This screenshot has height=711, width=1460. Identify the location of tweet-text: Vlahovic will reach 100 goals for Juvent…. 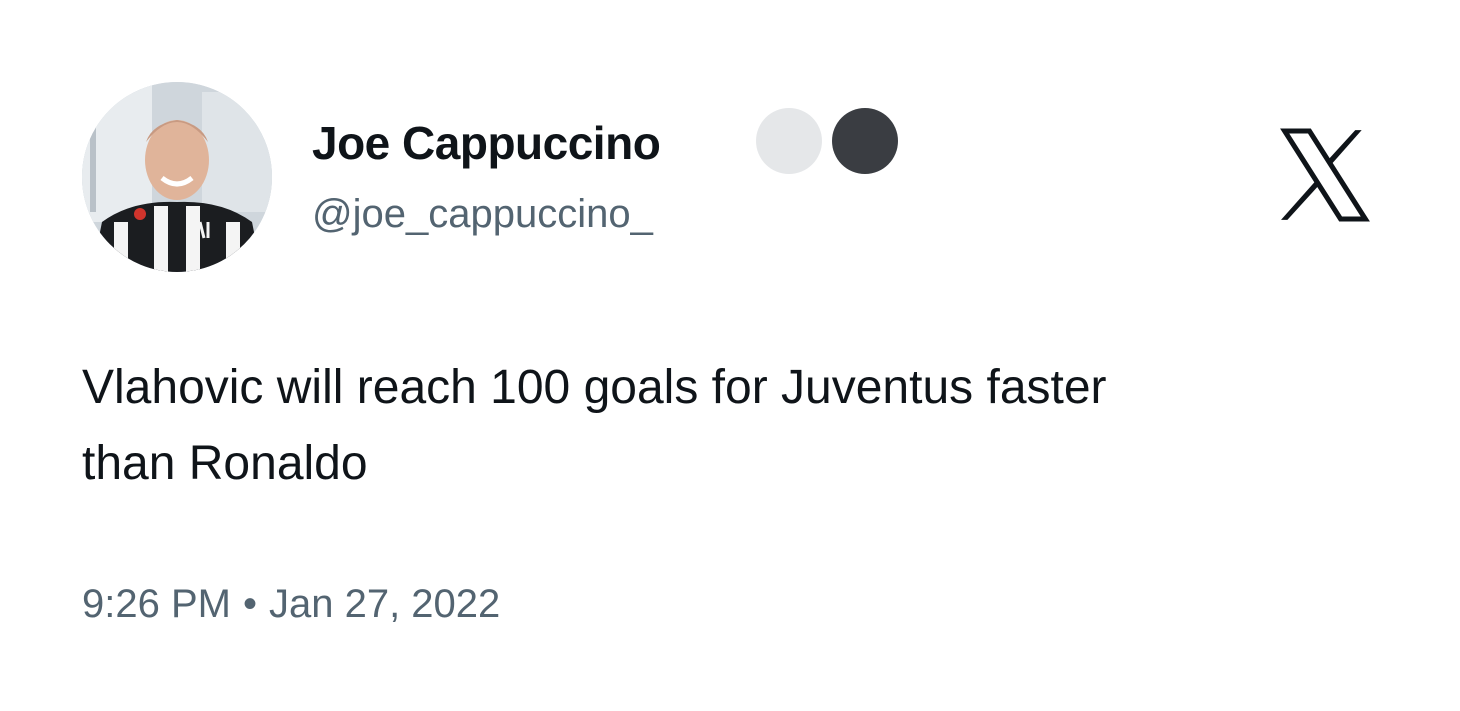
(594, 425).